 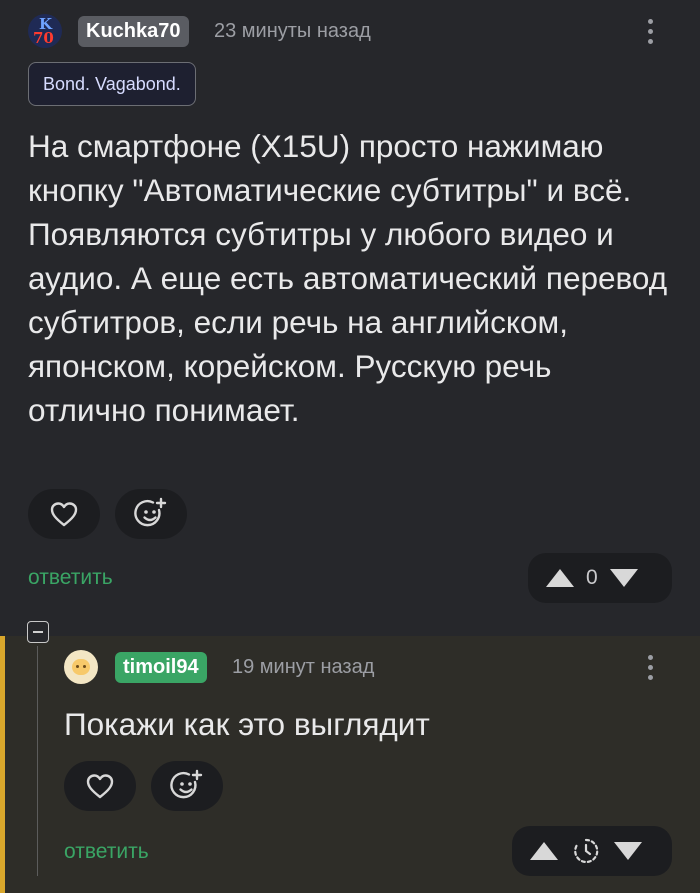 I want to click on minus-square-icon, so click(x=38, y=632).